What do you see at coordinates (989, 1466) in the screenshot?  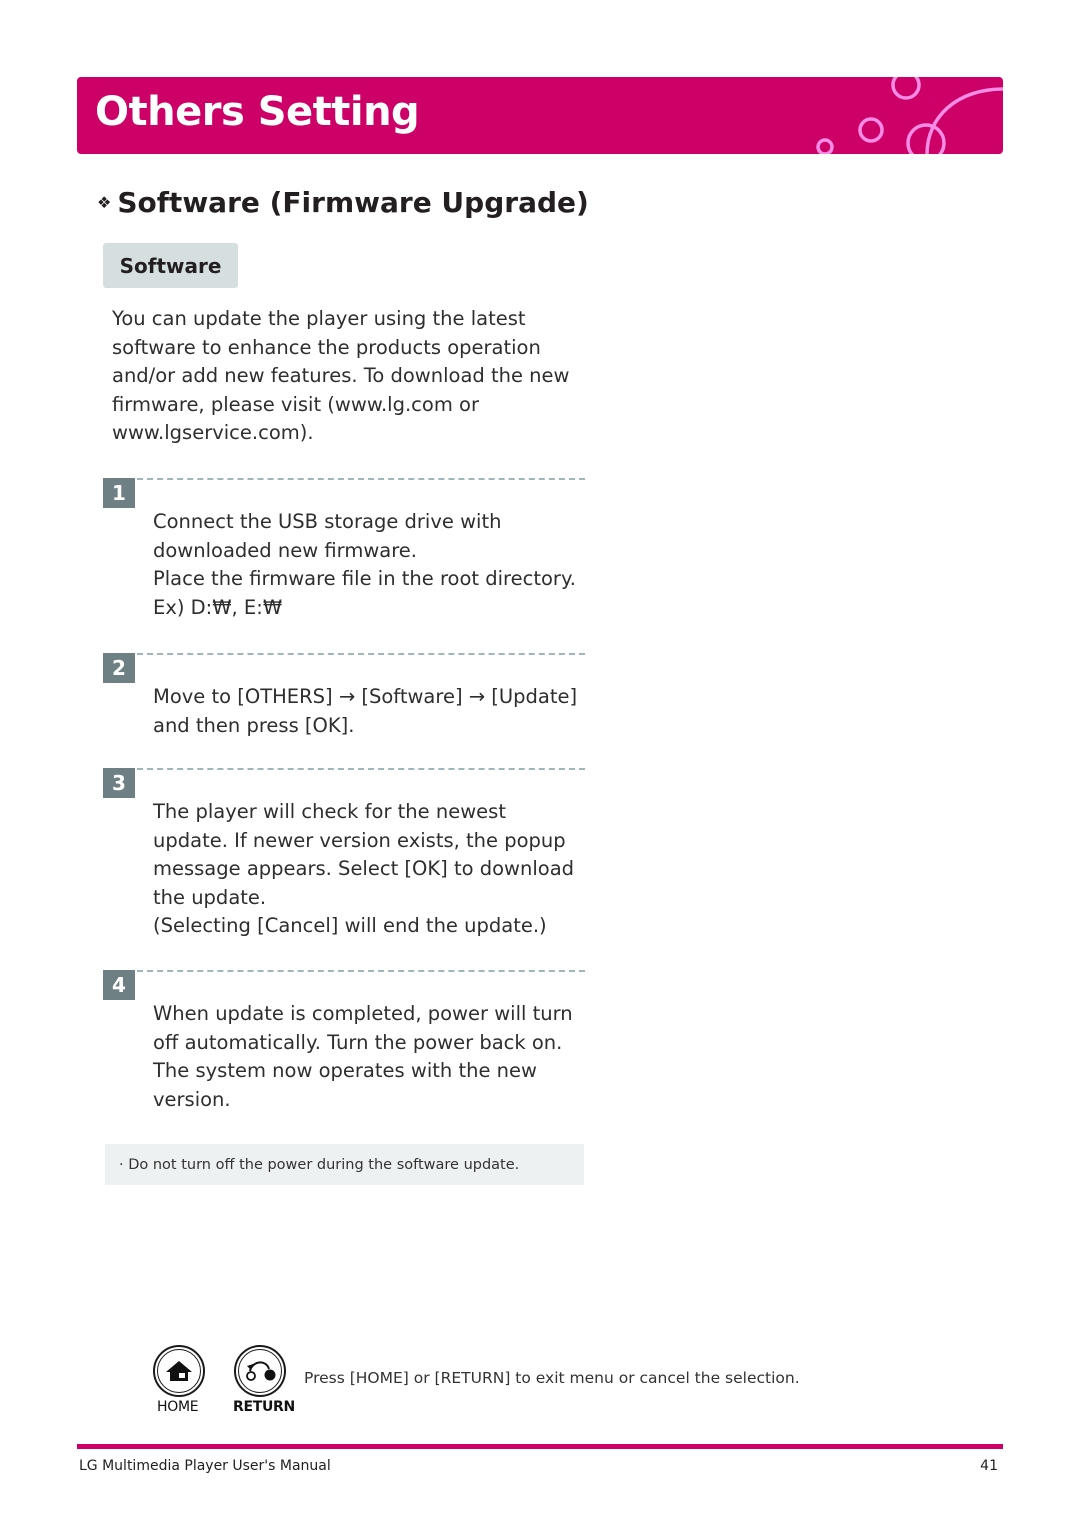 I see `page-number: 41` at bounding box center [989, 1466].